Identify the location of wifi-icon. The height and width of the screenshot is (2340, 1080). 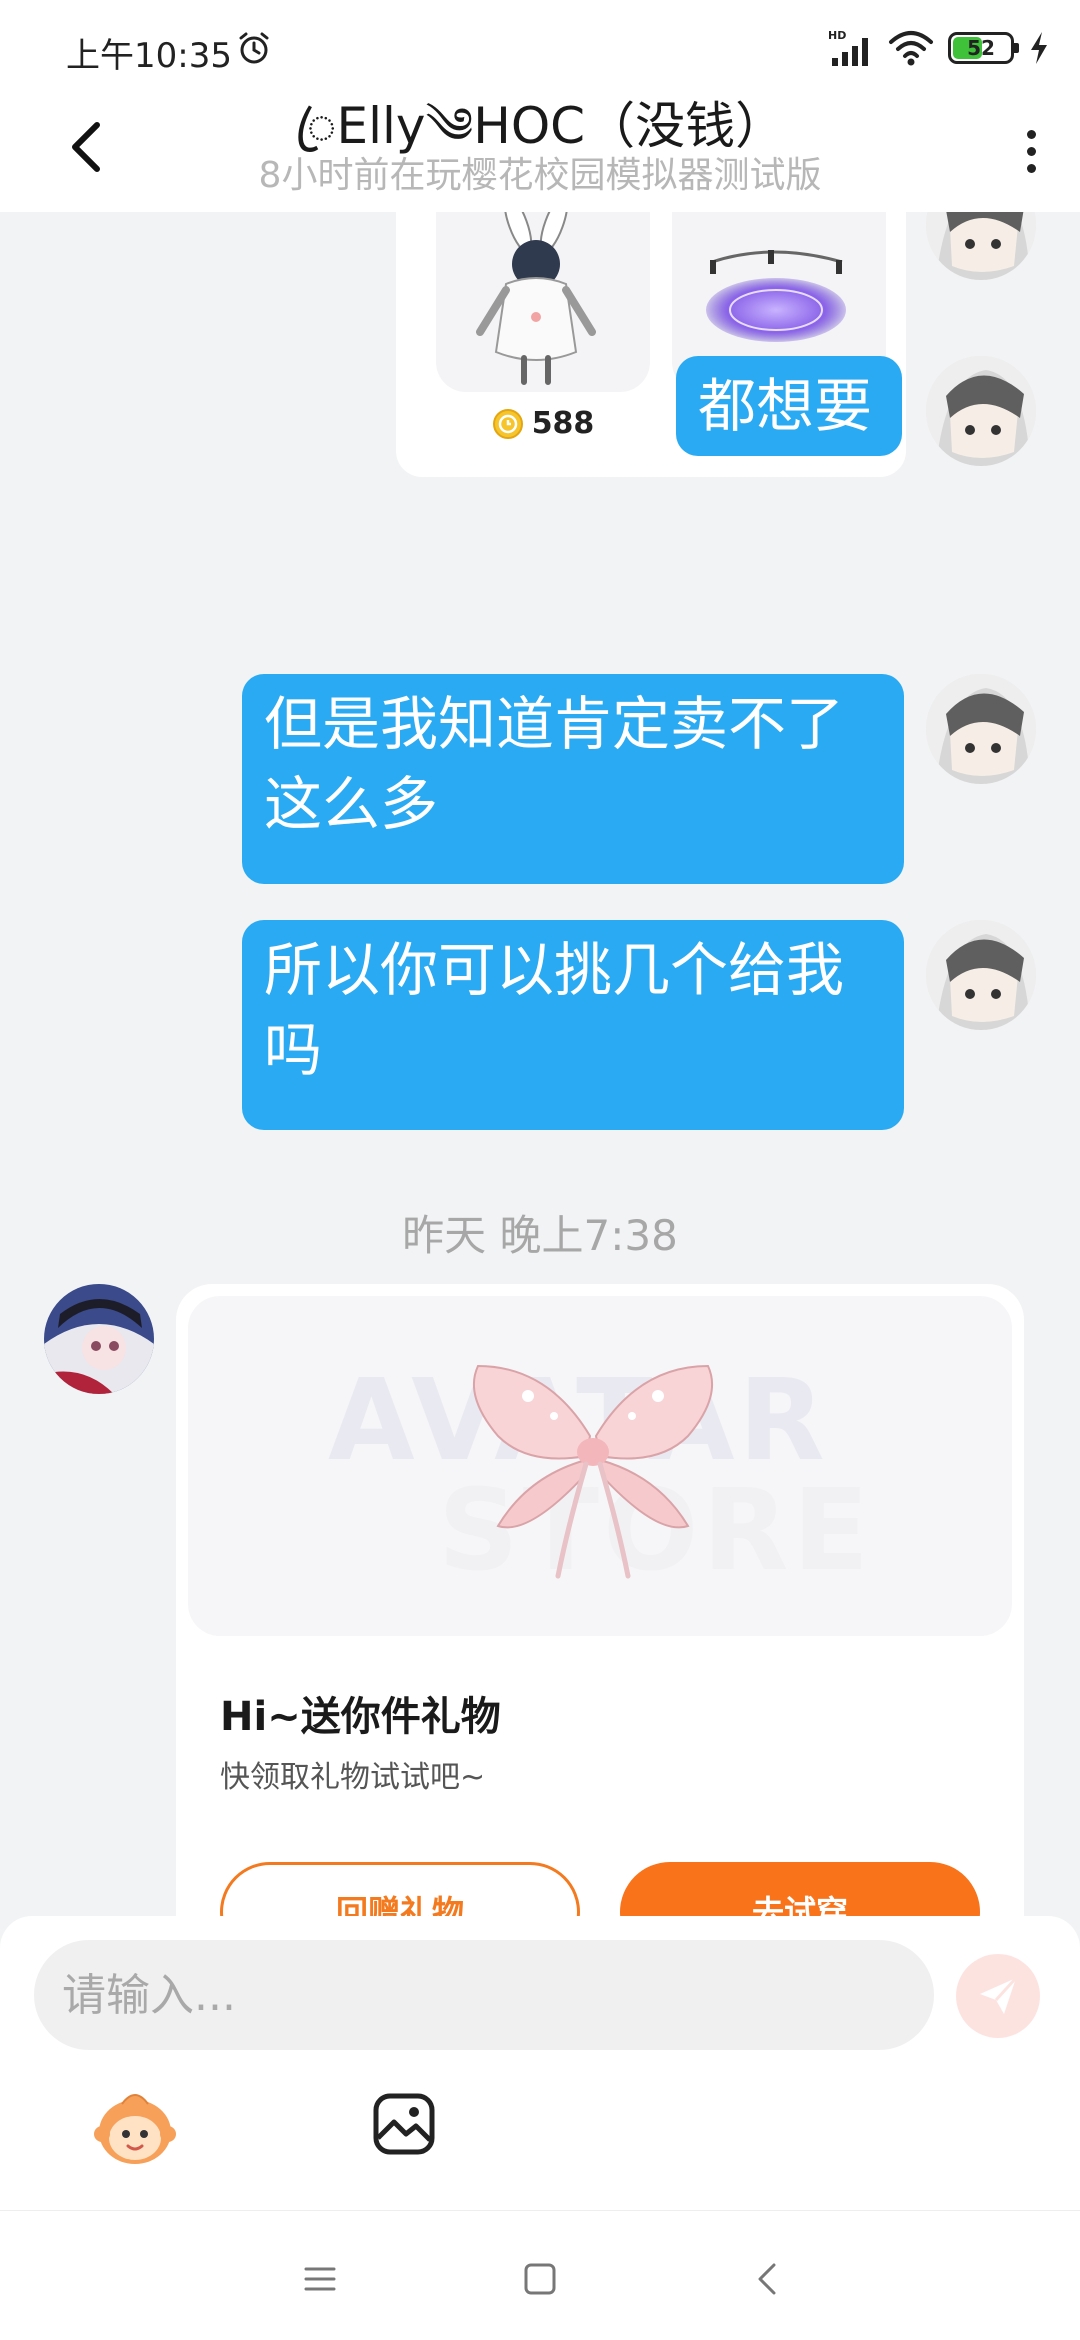
(911, 48).